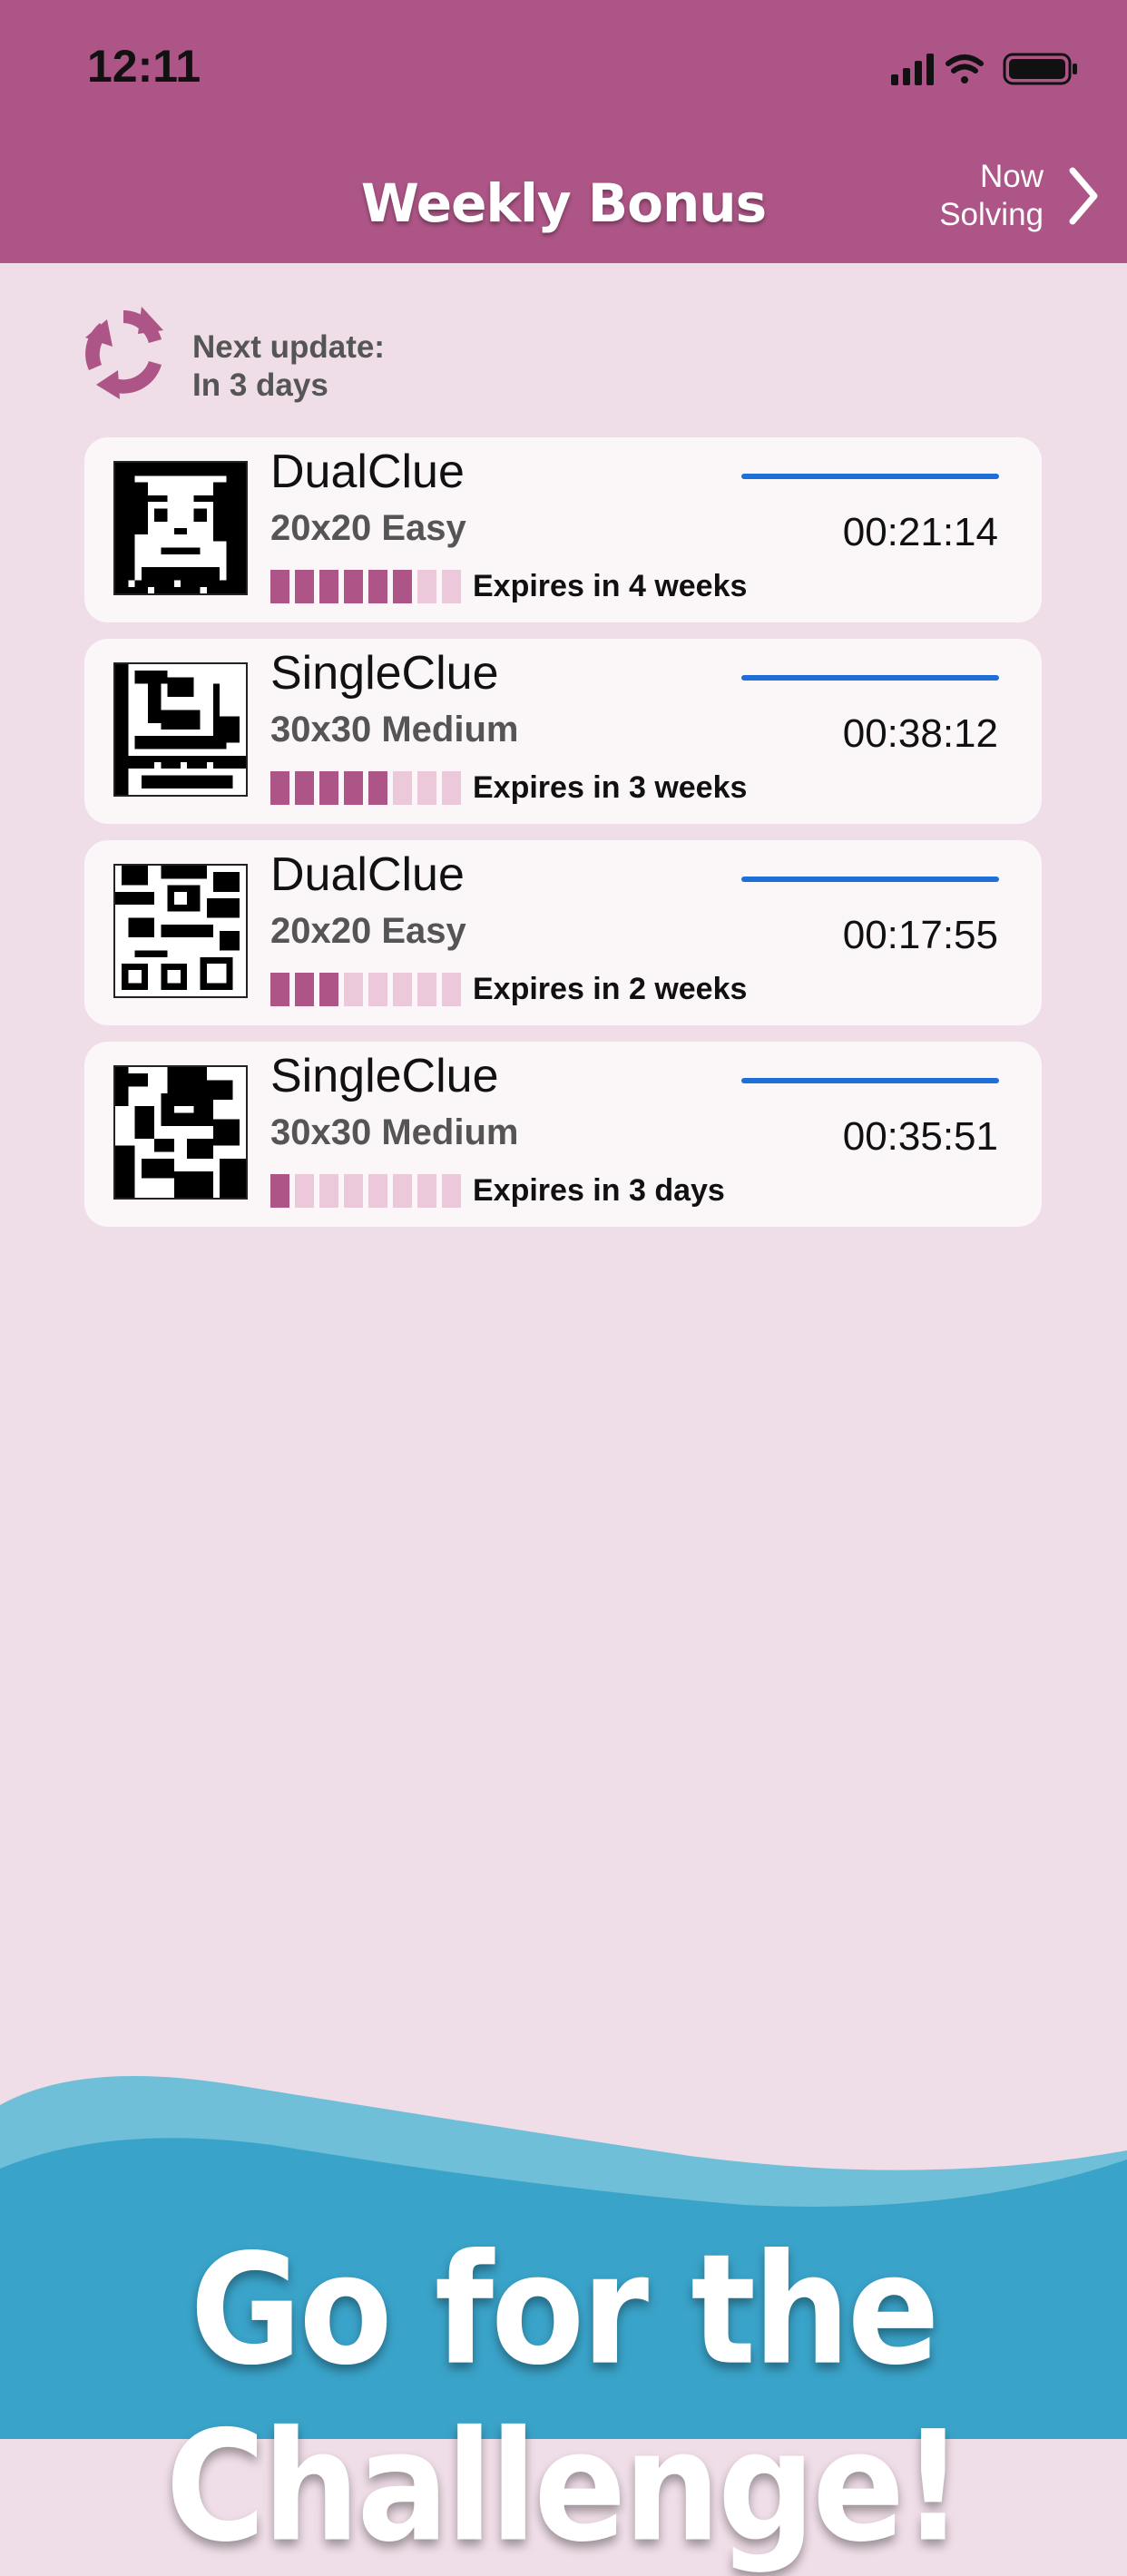 This screenshot has height=2576, width=1127. What do you see at coordinates (563, 199) in the screenshot?
I see `nav-bar: Weekly Bonus Now Solving` at bounding box center [563, 199].